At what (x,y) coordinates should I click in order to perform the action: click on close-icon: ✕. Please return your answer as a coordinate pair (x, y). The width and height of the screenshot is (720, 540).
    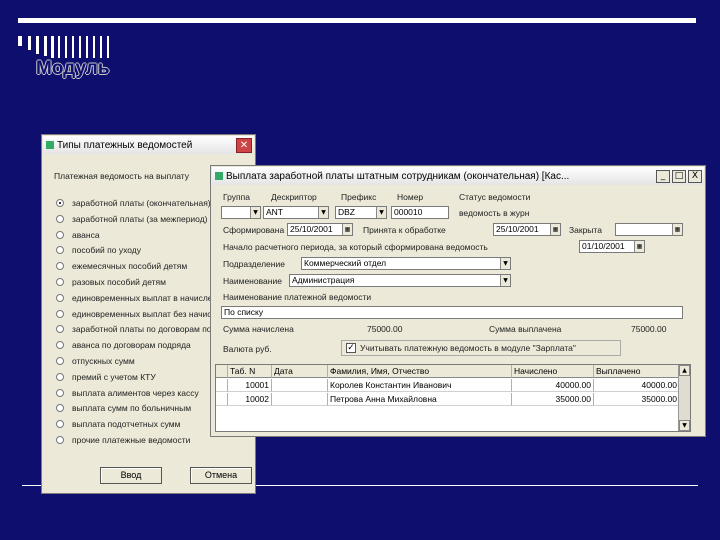
    Looking at the image, I should click on (244, 145).